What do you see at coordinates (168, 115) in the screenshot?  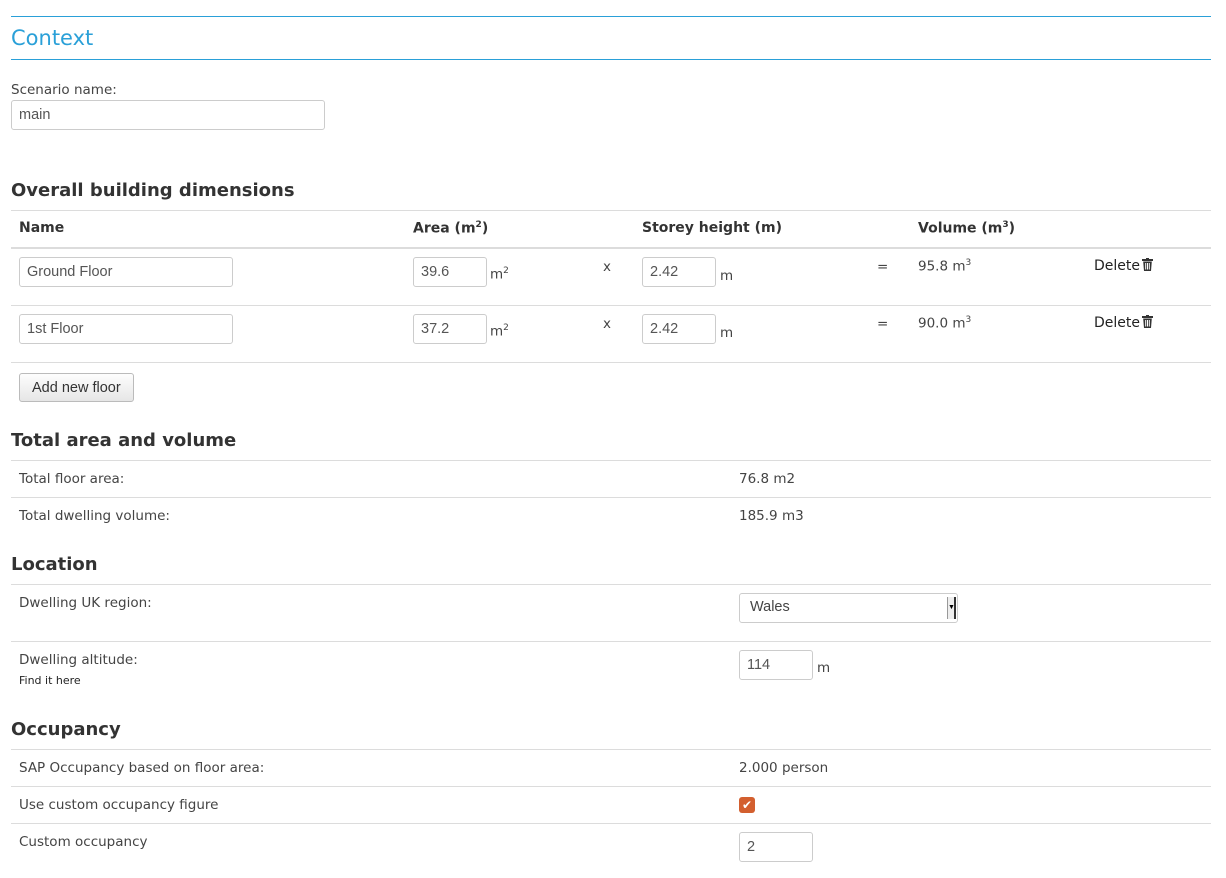 I see `scenario-name-input` at bounding box center [168, 115].